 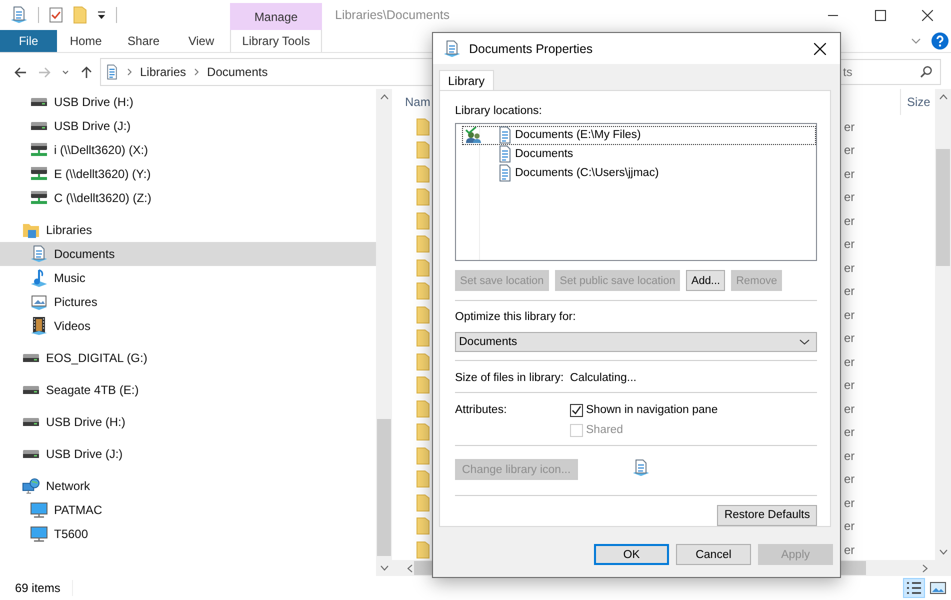 I want to click on field-label: Attributes:, so click(x=481, y=410).